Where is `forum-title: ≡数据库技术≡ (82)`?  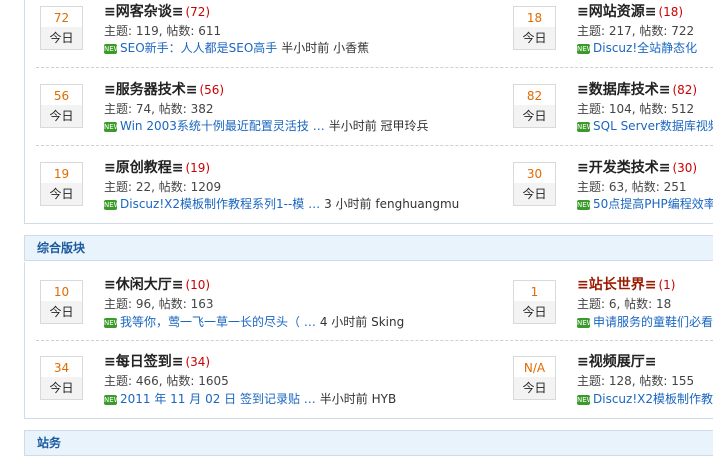 forum-title: ≡数据库技术≡ (82) is located at coordinates (637, 89).